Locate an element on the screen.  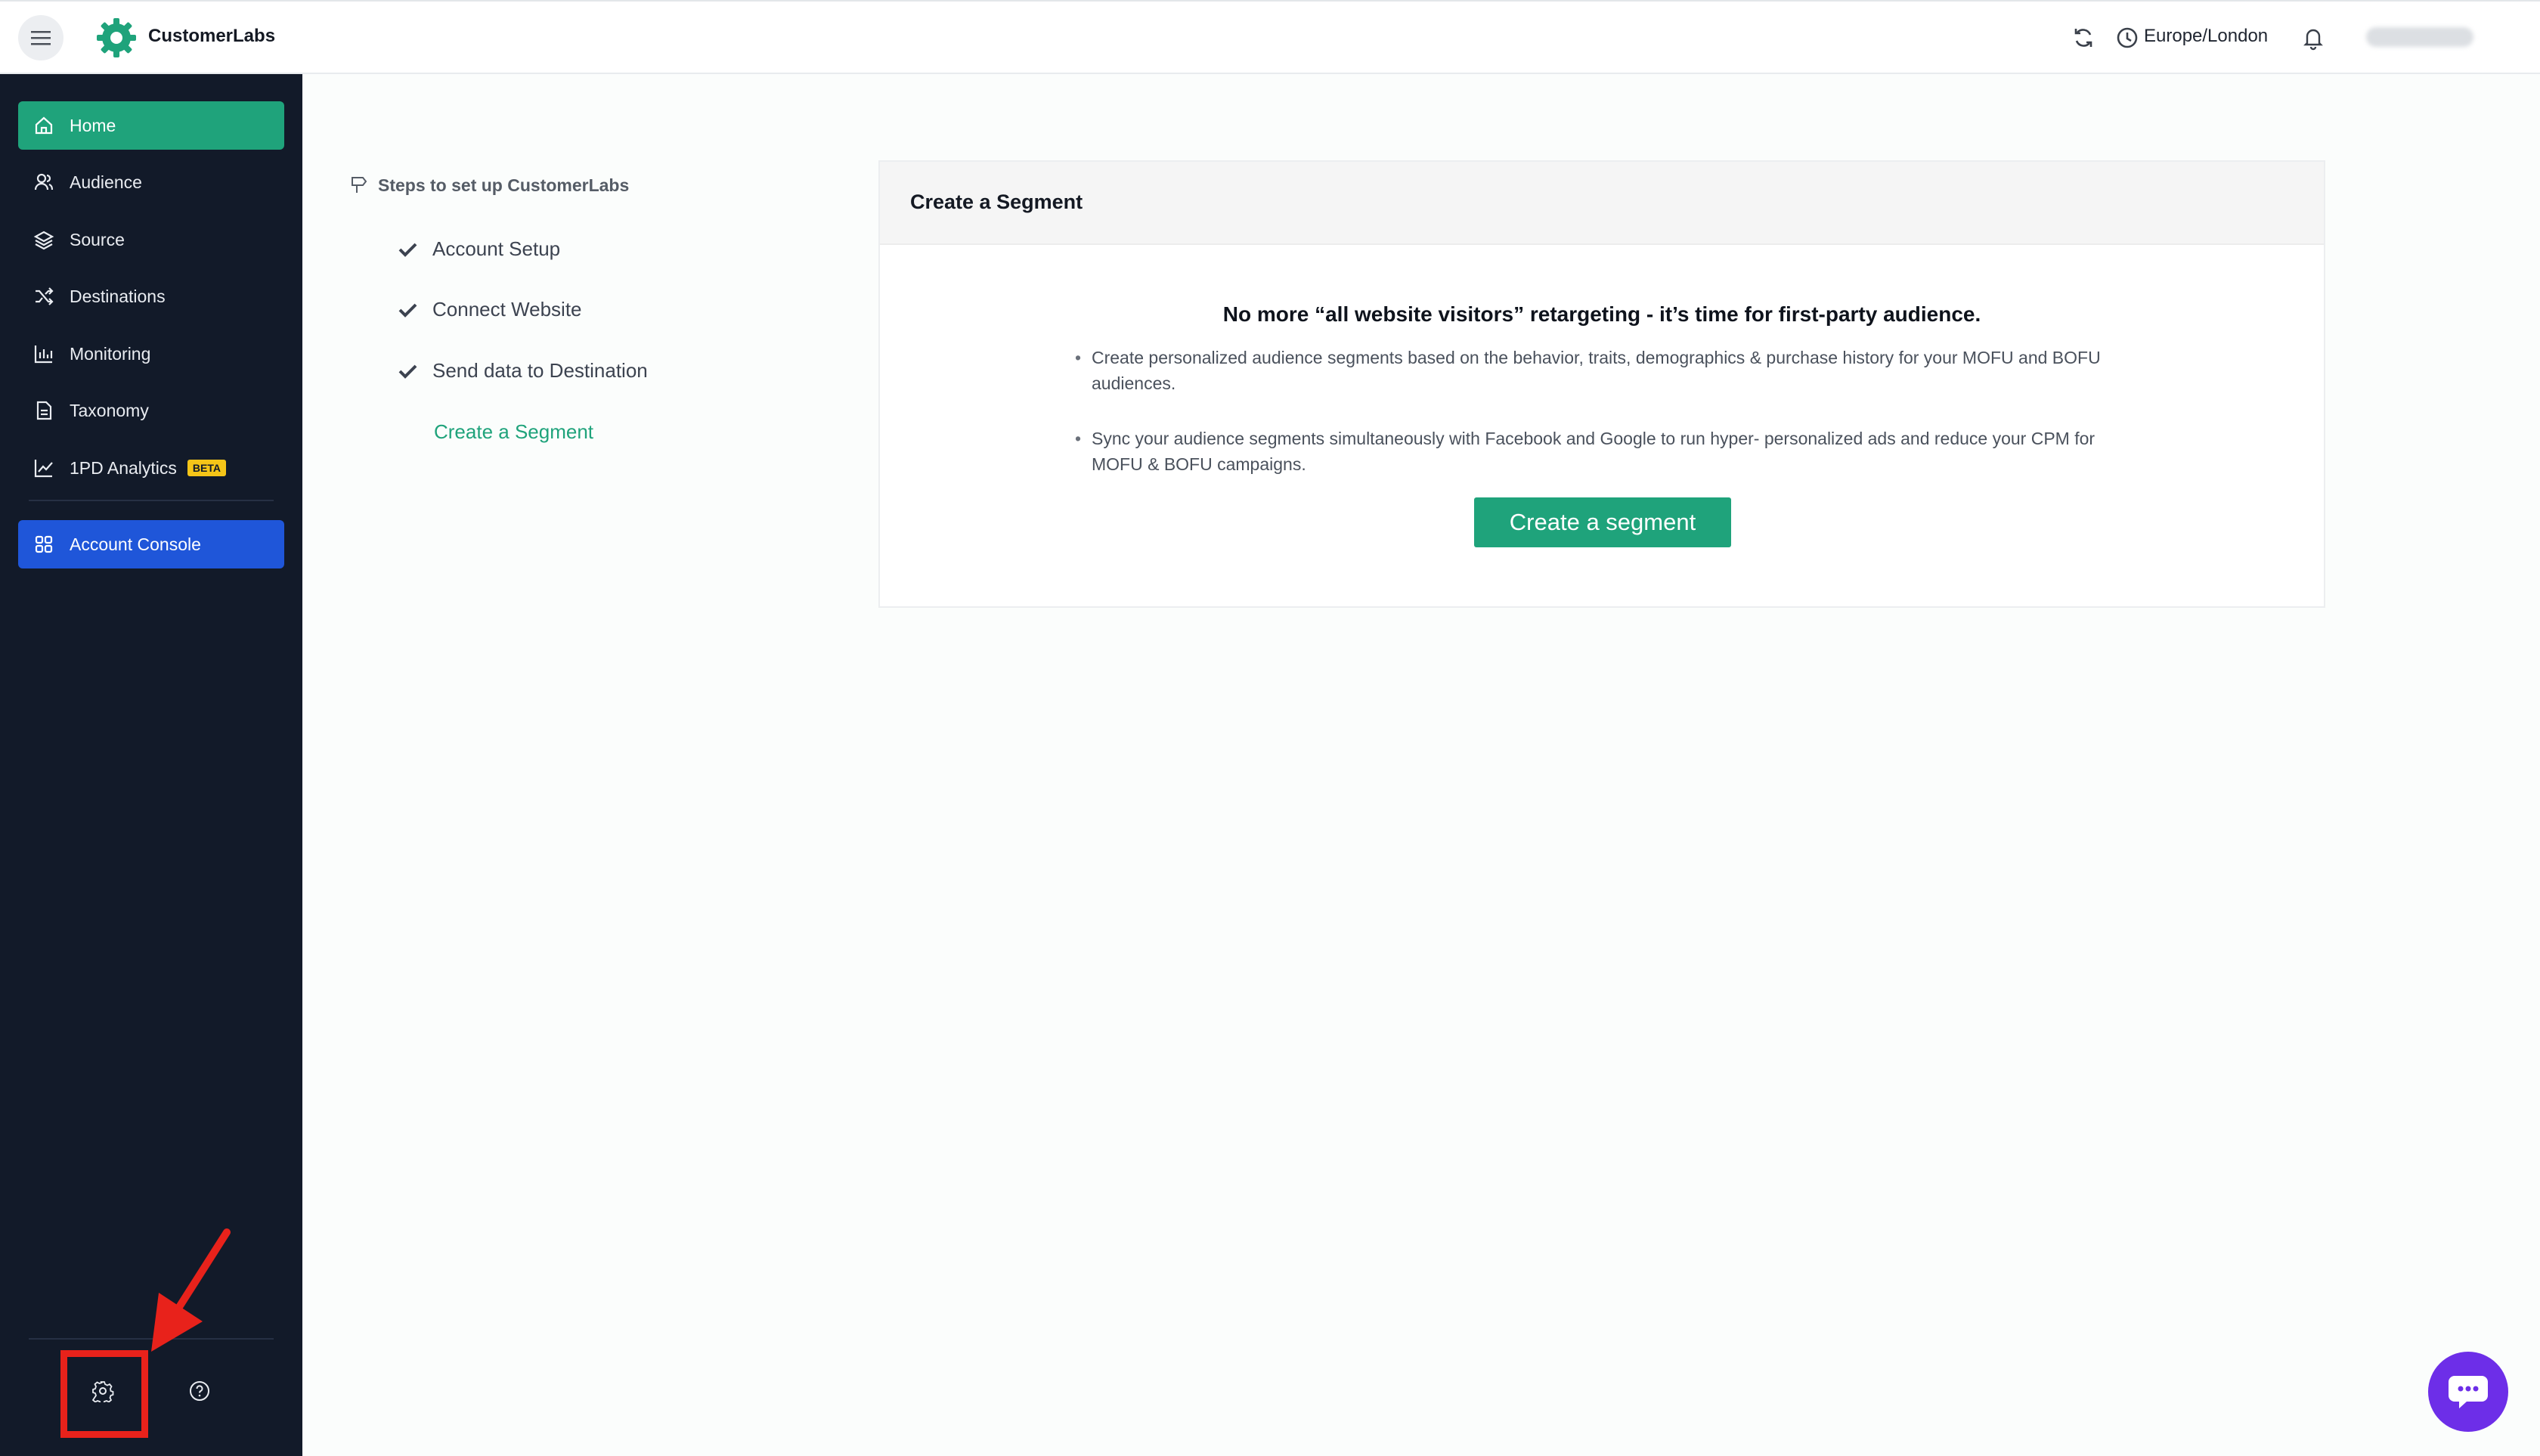
sidebar-item-audience: Audience is located at coordinates (151, 182).